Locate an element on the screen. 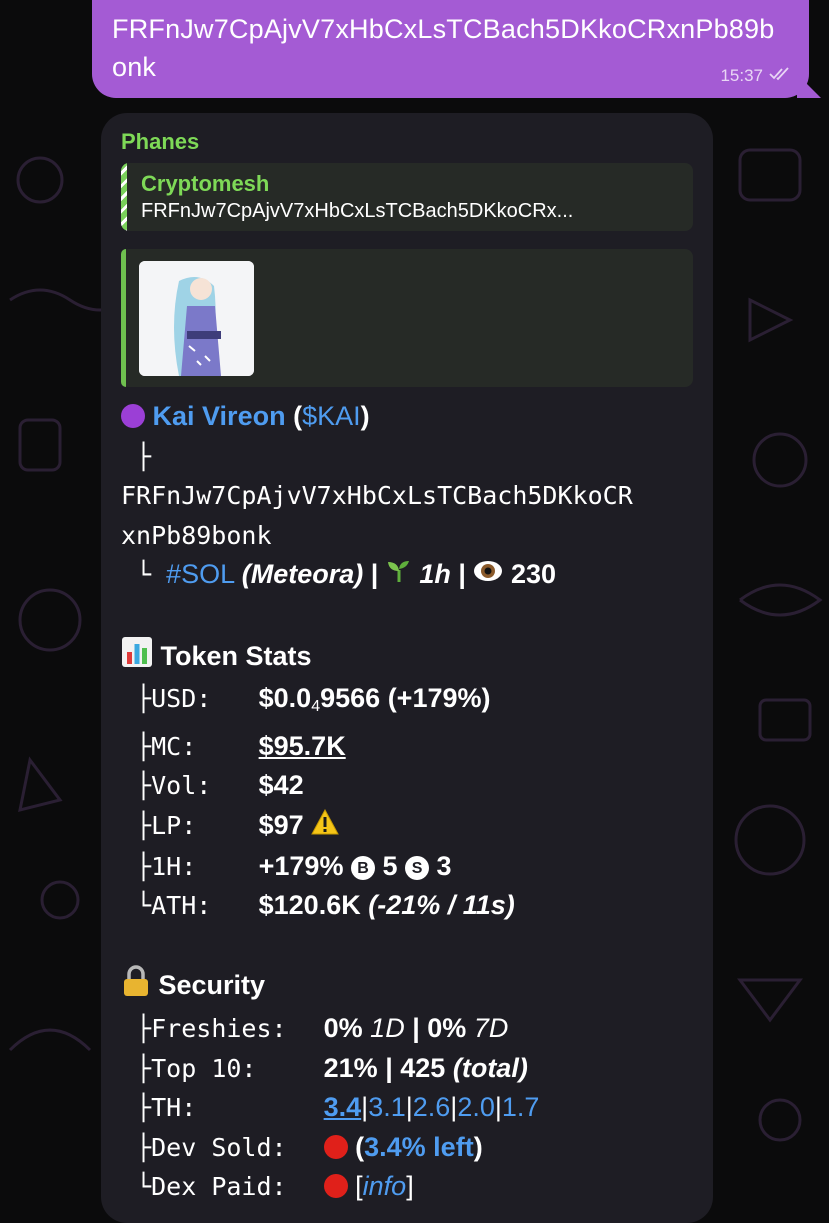 This screenshot has width=829, height=1223. reply-author: Cryptomesh is located at coordinates (205, 183).